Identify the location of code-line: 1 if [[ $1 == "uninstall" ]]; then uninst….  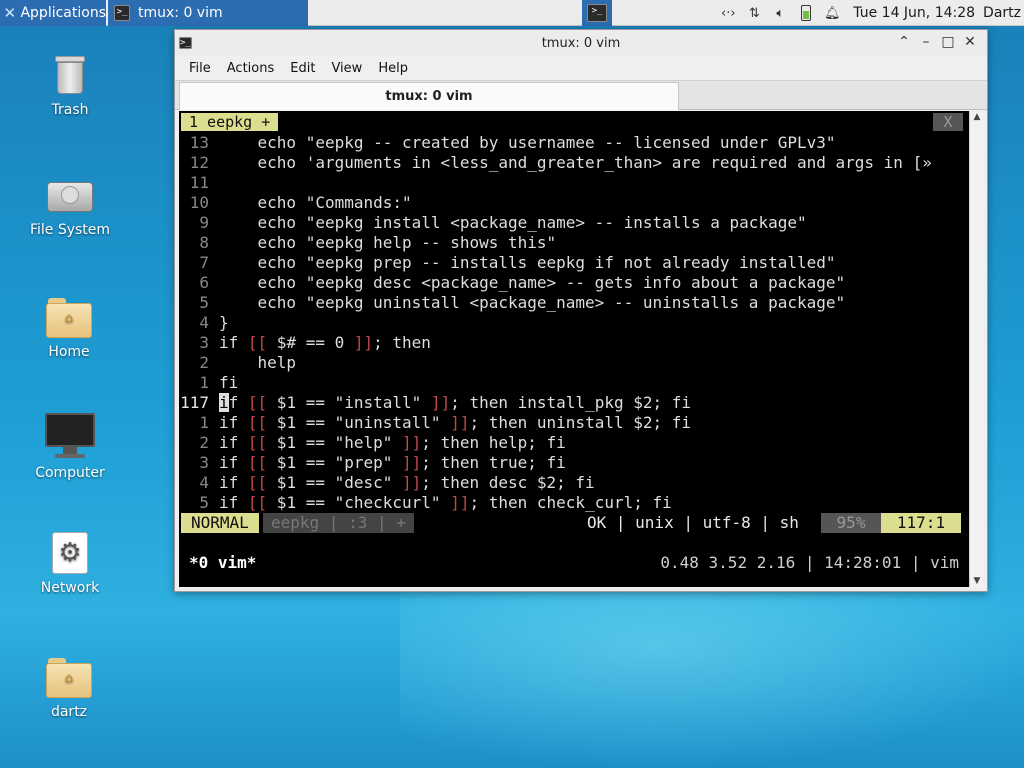
(435, 423).